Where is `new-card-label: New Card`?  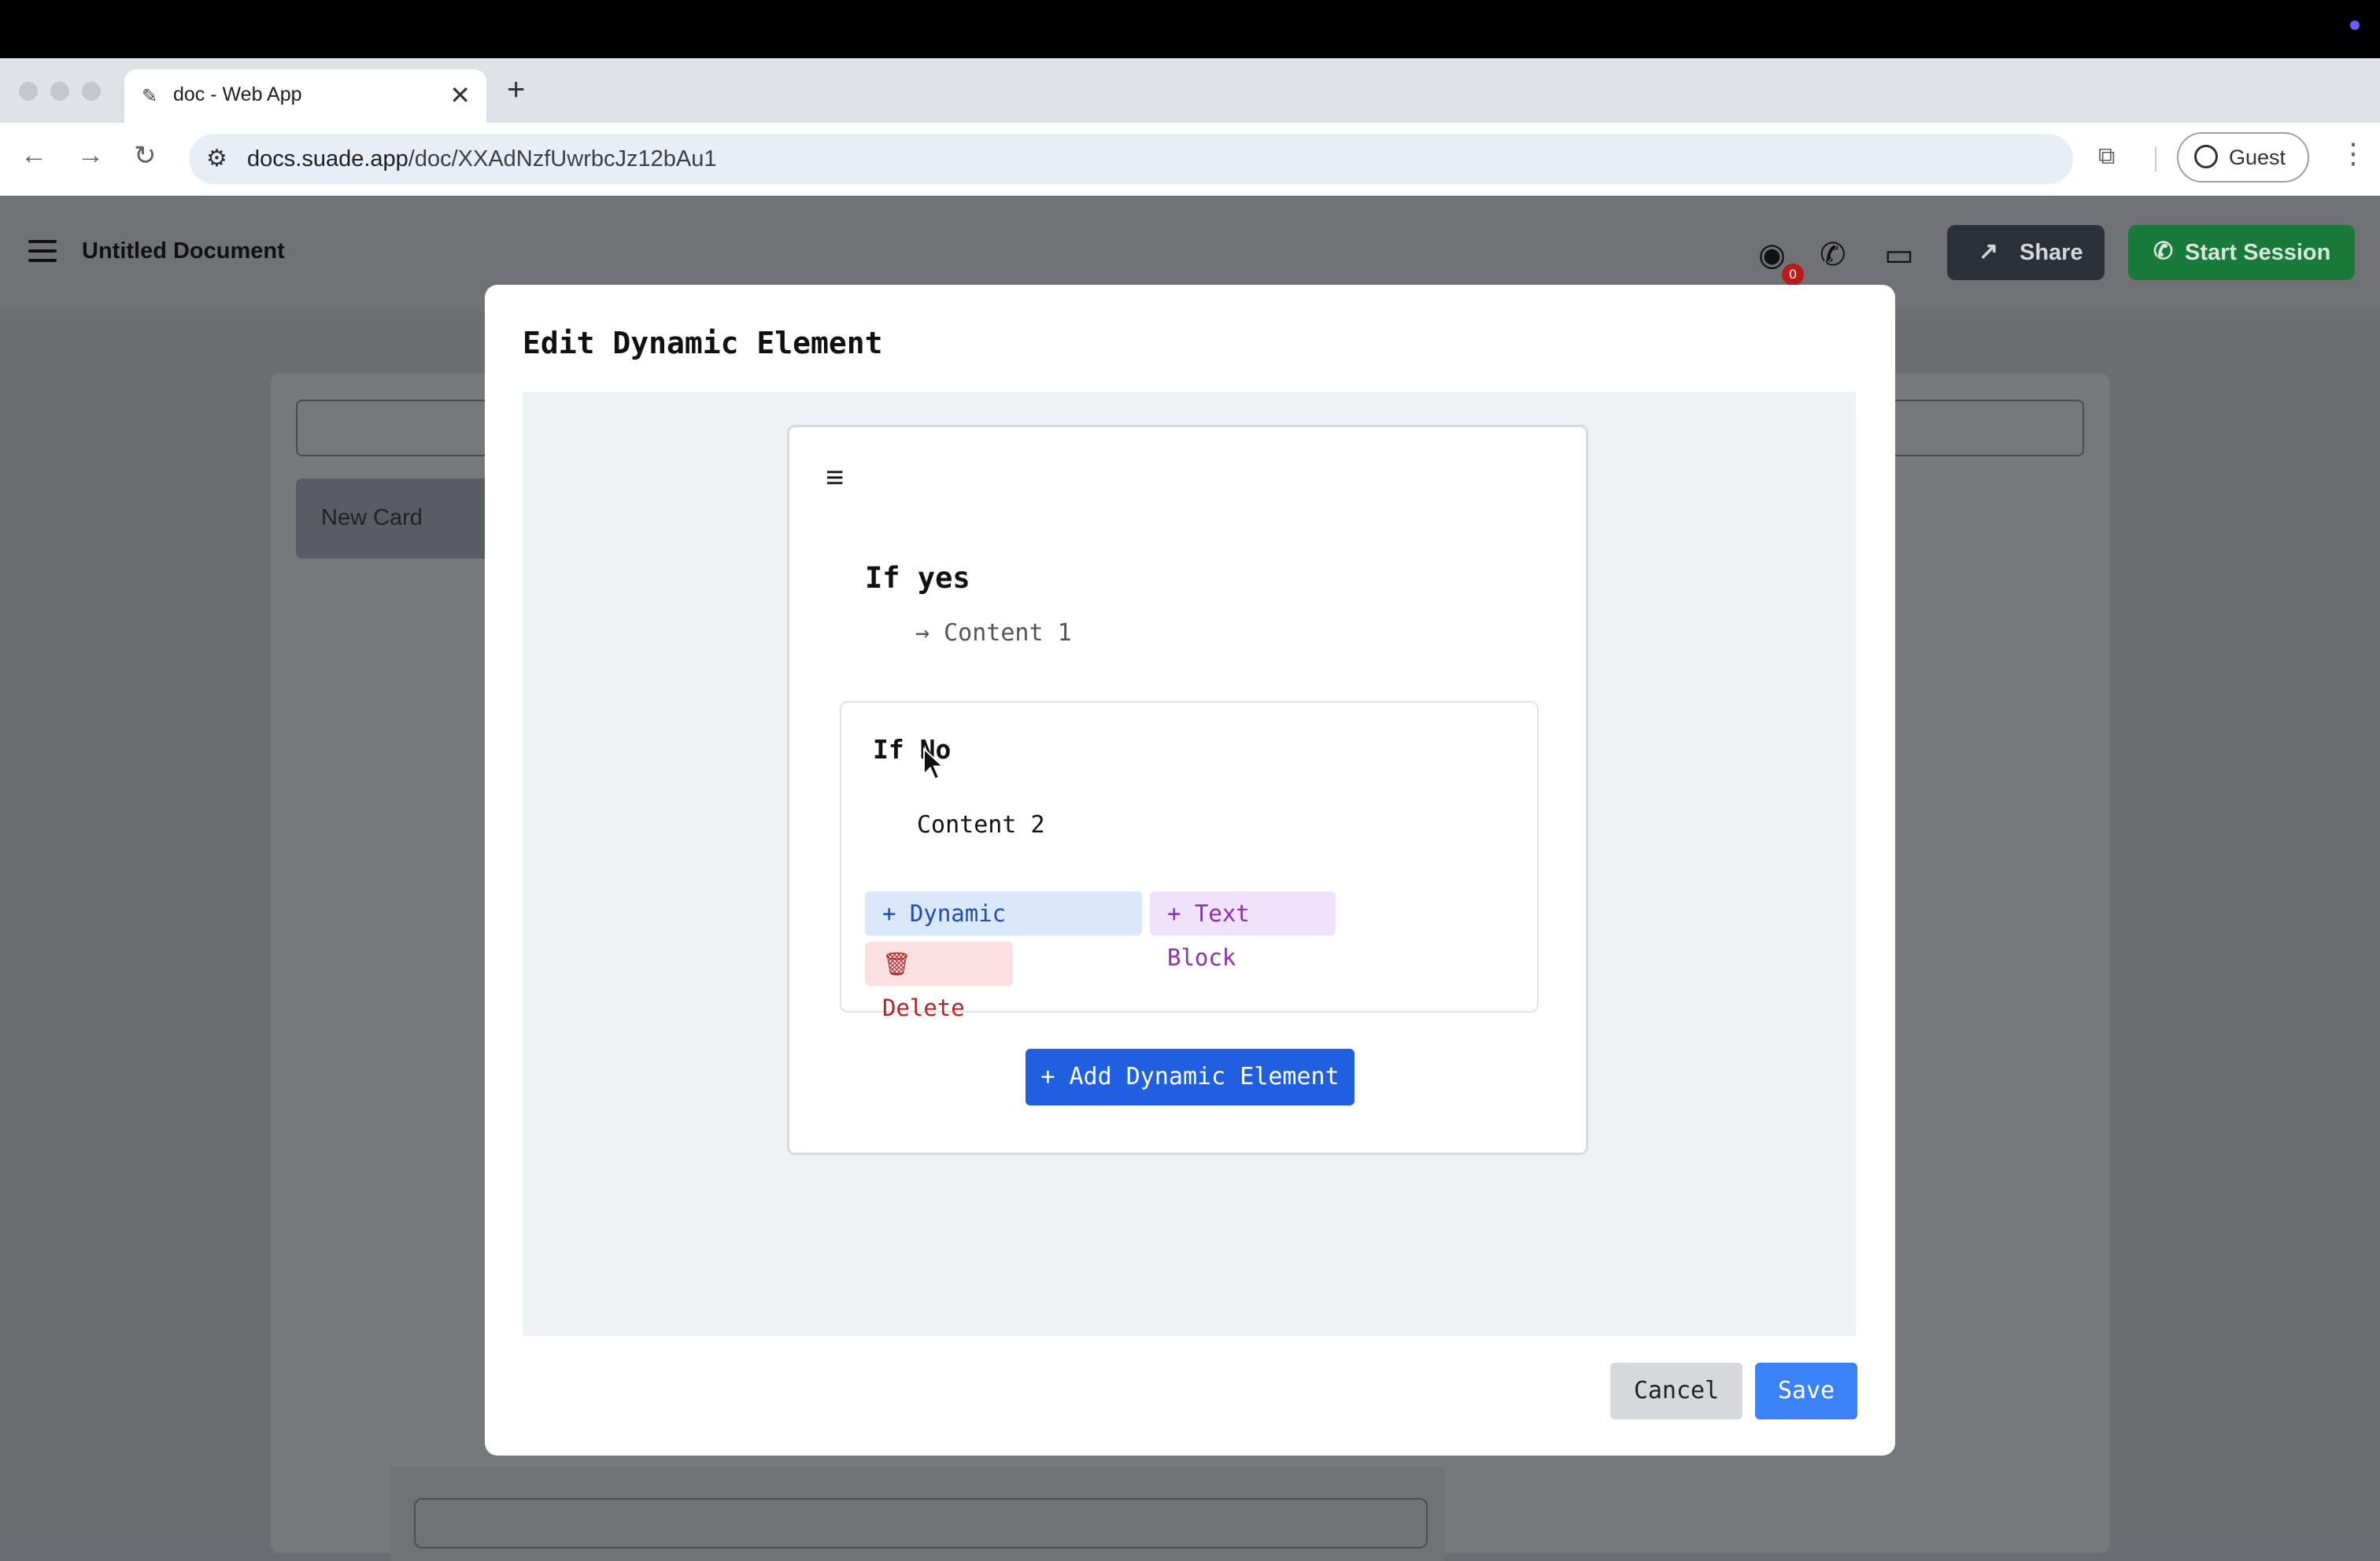 new-card-label: New Card is located at coordinates (372, 517).